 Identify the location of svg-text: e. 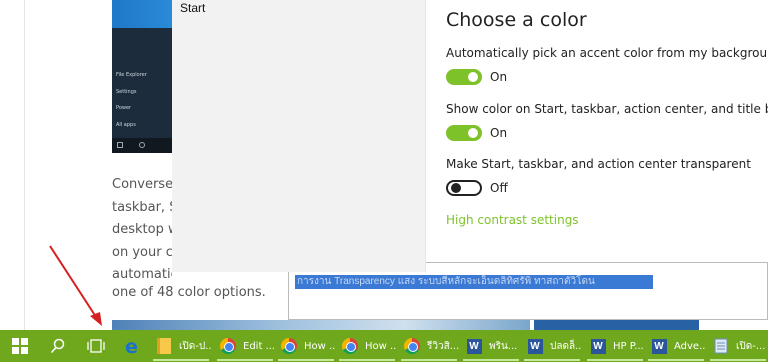
(131, 346).